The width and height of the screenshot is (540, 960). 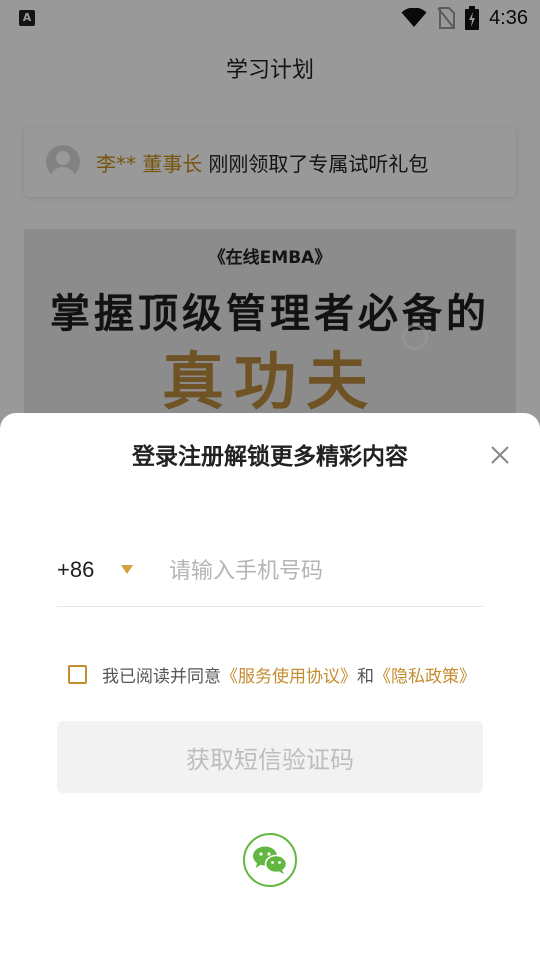 I want to click on privacy-policy-link: 《隐私政策》, so click(x=425, y=674).